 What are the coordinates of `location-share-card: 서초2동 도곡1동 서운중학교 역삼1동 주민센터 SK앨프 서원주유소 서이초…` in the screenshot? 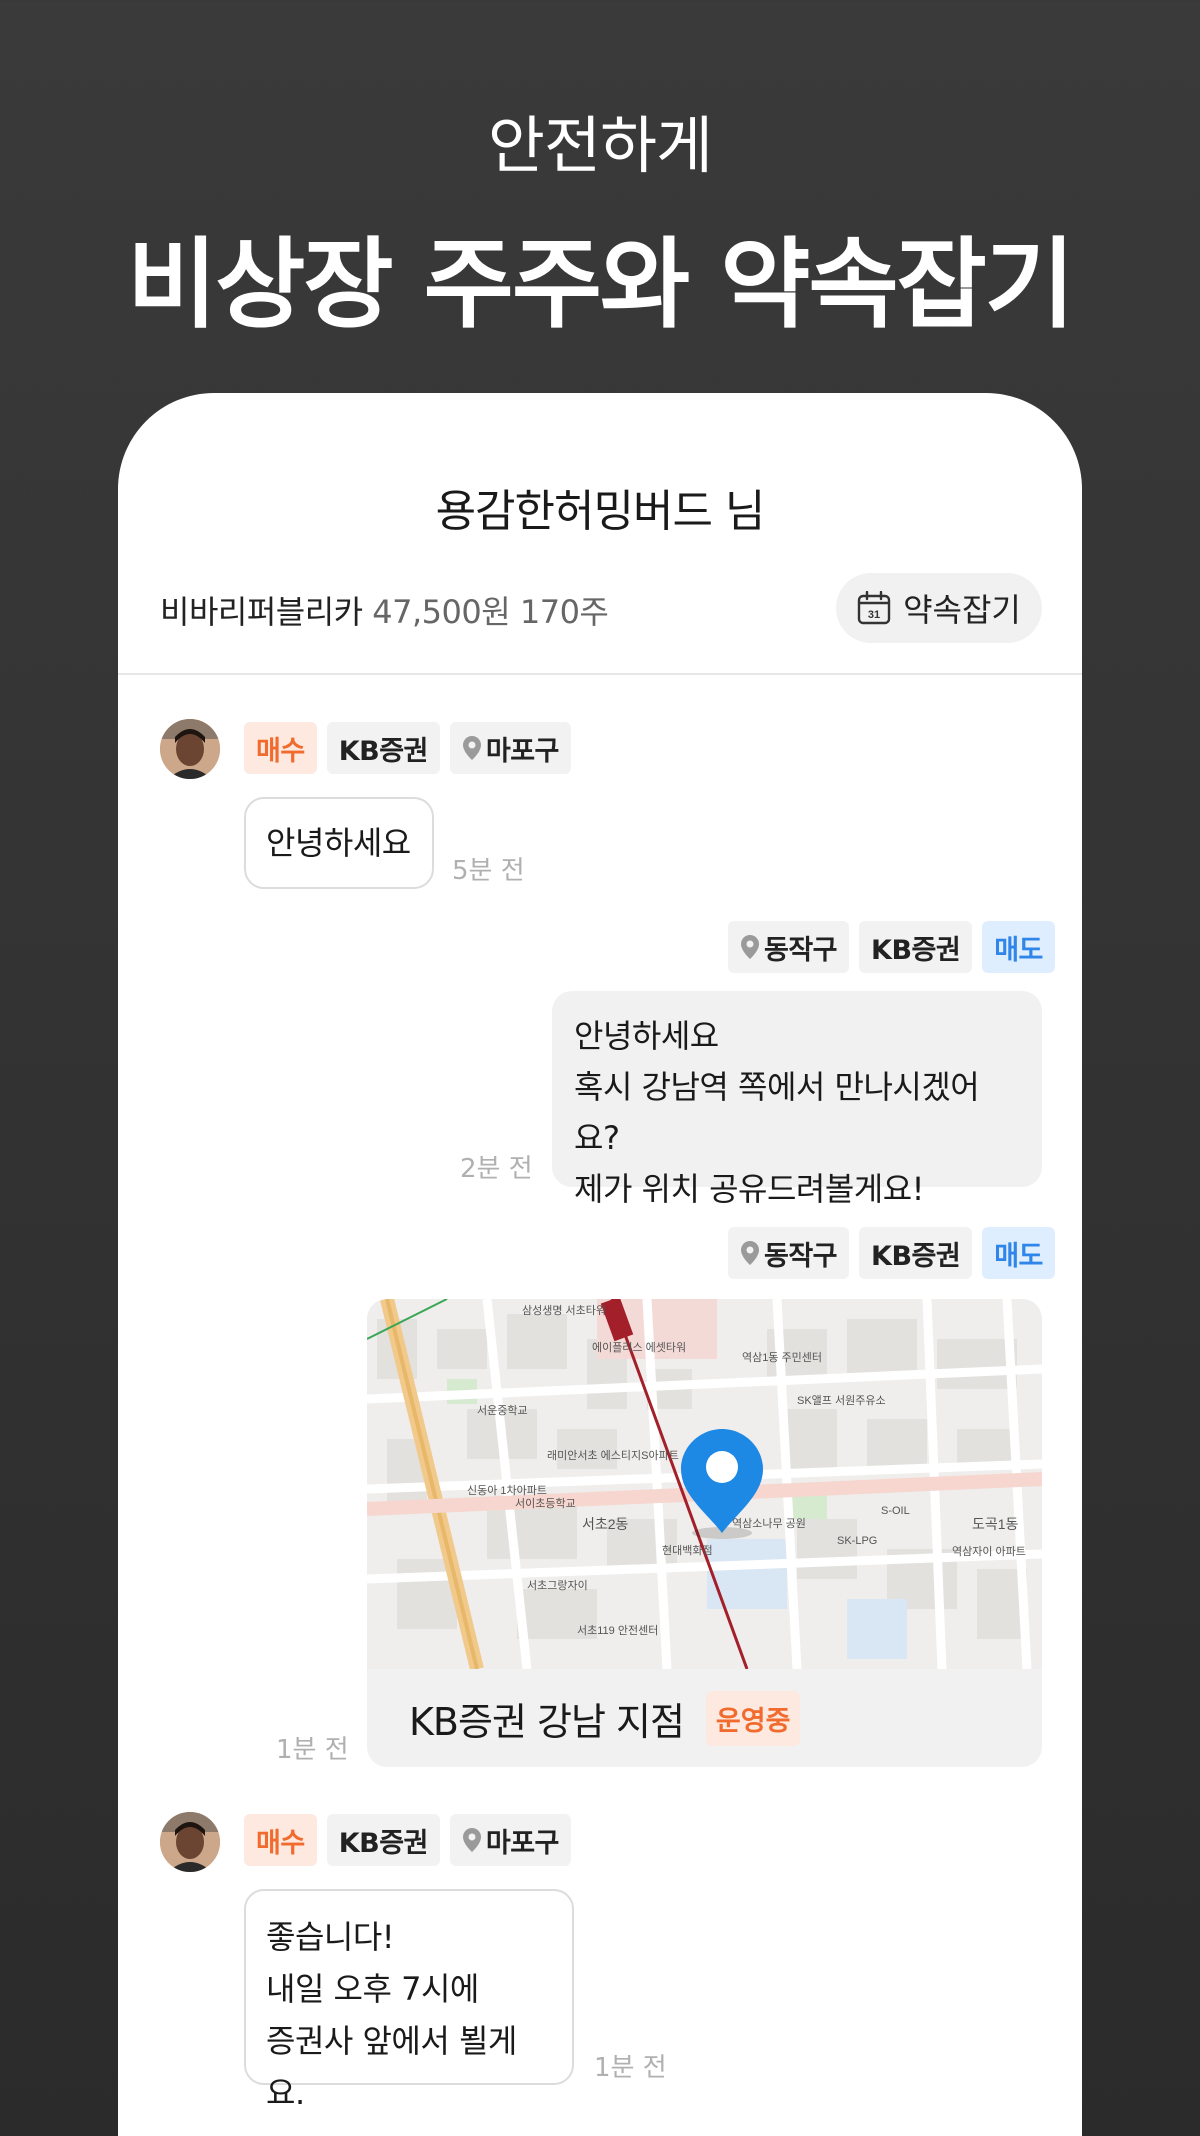 It's located at (704, 1533).